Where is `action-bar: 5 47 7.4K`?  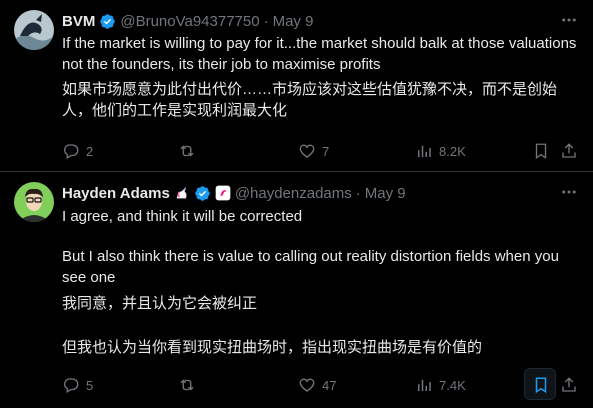 action-bar: 5 47 7.4K is located at coordinates (321, 384).